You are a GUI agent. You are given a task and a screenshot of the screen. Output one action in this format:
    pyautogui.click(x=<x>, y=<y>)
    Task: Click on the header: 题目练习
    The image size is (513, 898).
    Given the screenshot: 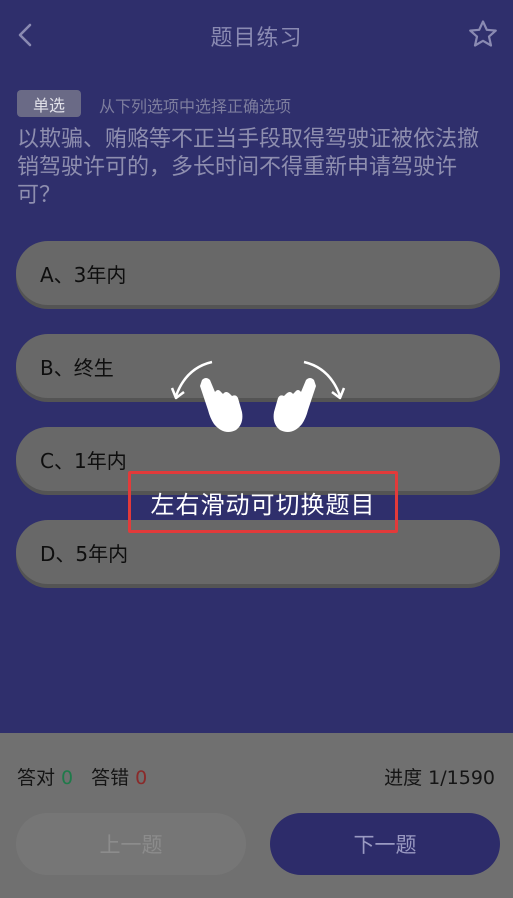 What is the action you would take?
    pyautogui.click(x=256, y=35)
    